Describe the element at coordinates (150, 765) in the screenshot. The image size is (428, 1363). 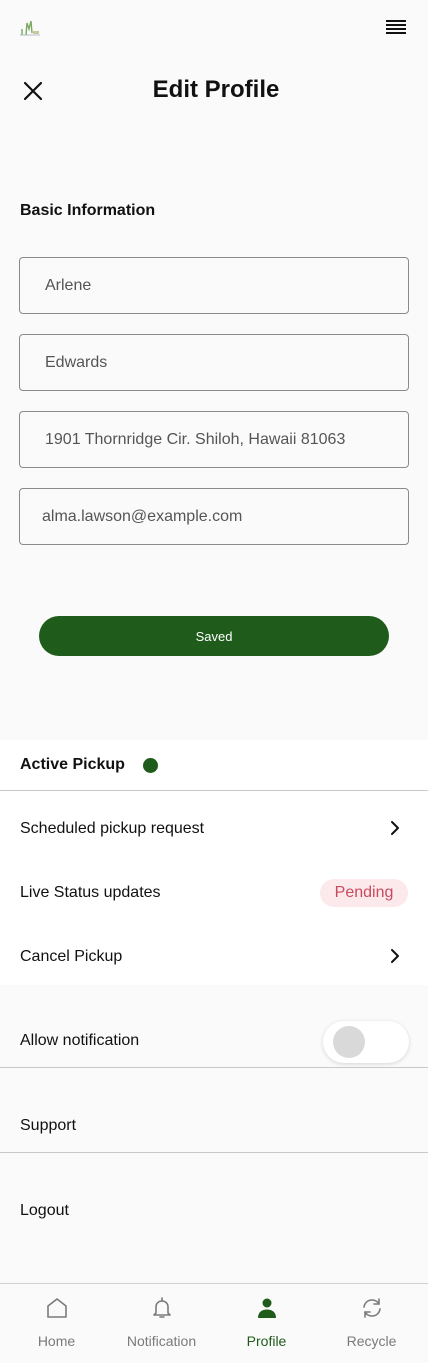
I see `status-indicator-dot` at that location.